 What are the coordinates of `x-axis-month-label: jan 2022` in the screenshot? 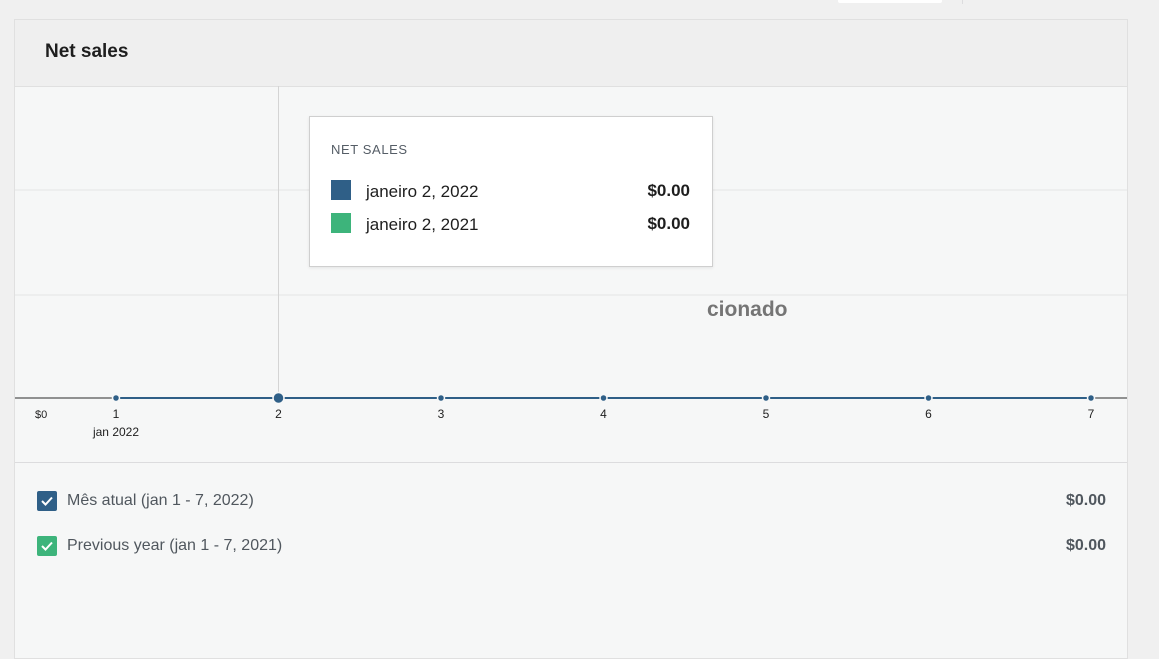 It's located at (115, 432).